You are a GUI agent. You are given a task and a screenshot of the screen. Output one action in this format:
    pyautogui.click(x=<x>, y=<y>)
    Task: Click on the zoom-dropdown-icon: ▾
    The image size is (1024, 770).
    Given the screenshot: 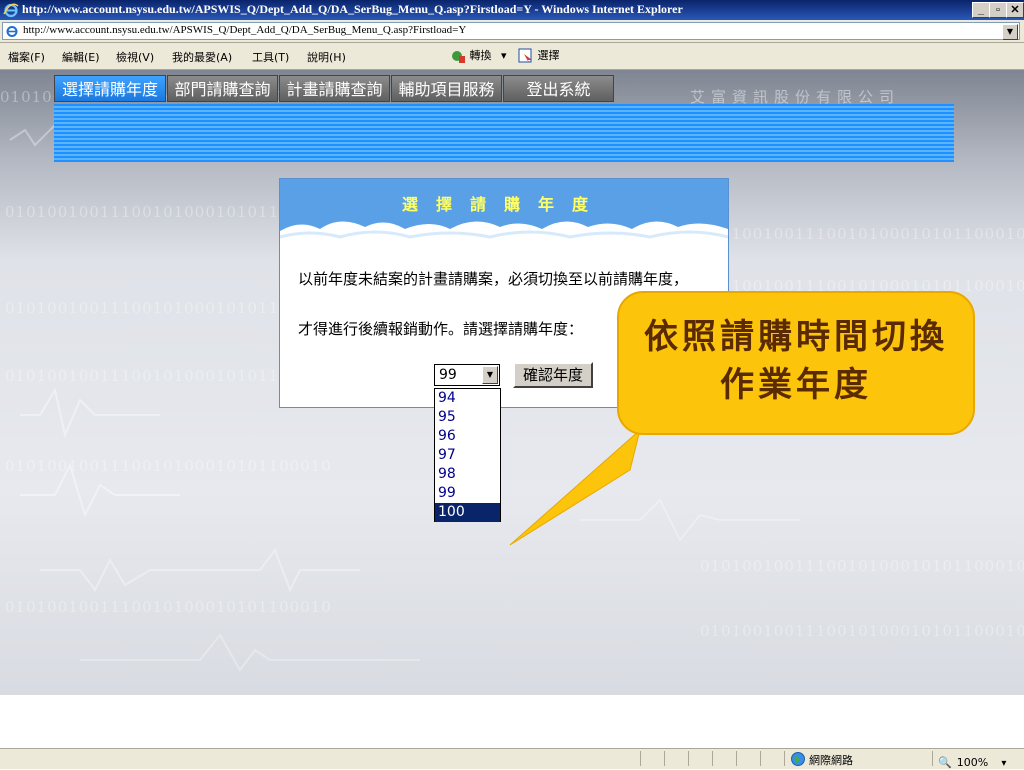 What is the action you would take?
    pyautogui.click(x=1003, y=763)
    